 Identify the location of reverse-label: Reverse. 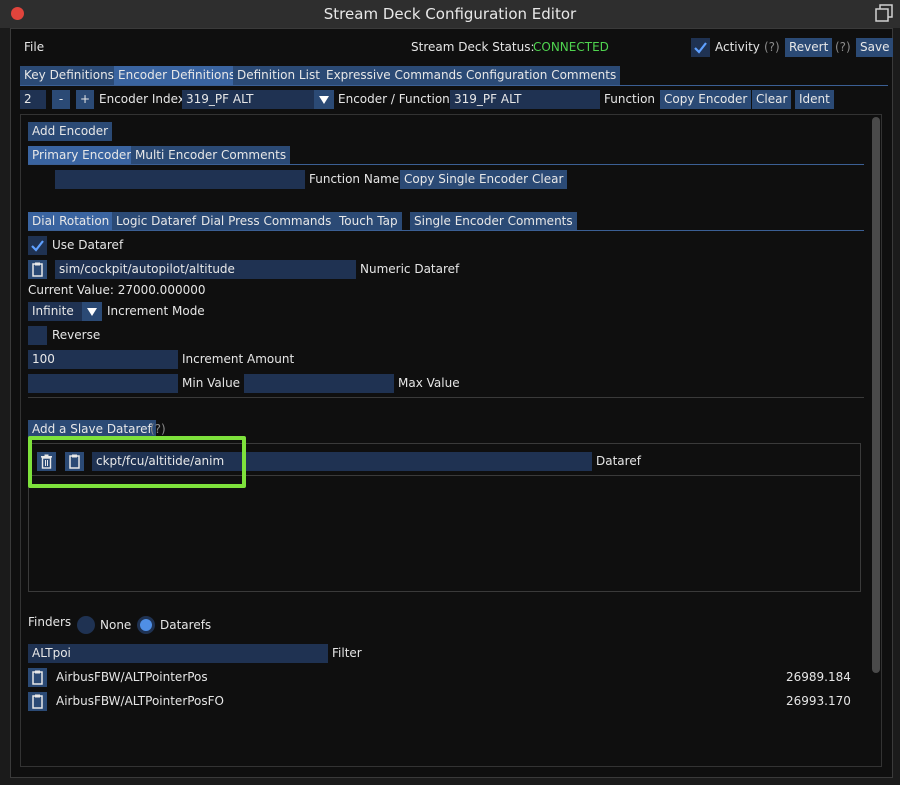
(76, 335).